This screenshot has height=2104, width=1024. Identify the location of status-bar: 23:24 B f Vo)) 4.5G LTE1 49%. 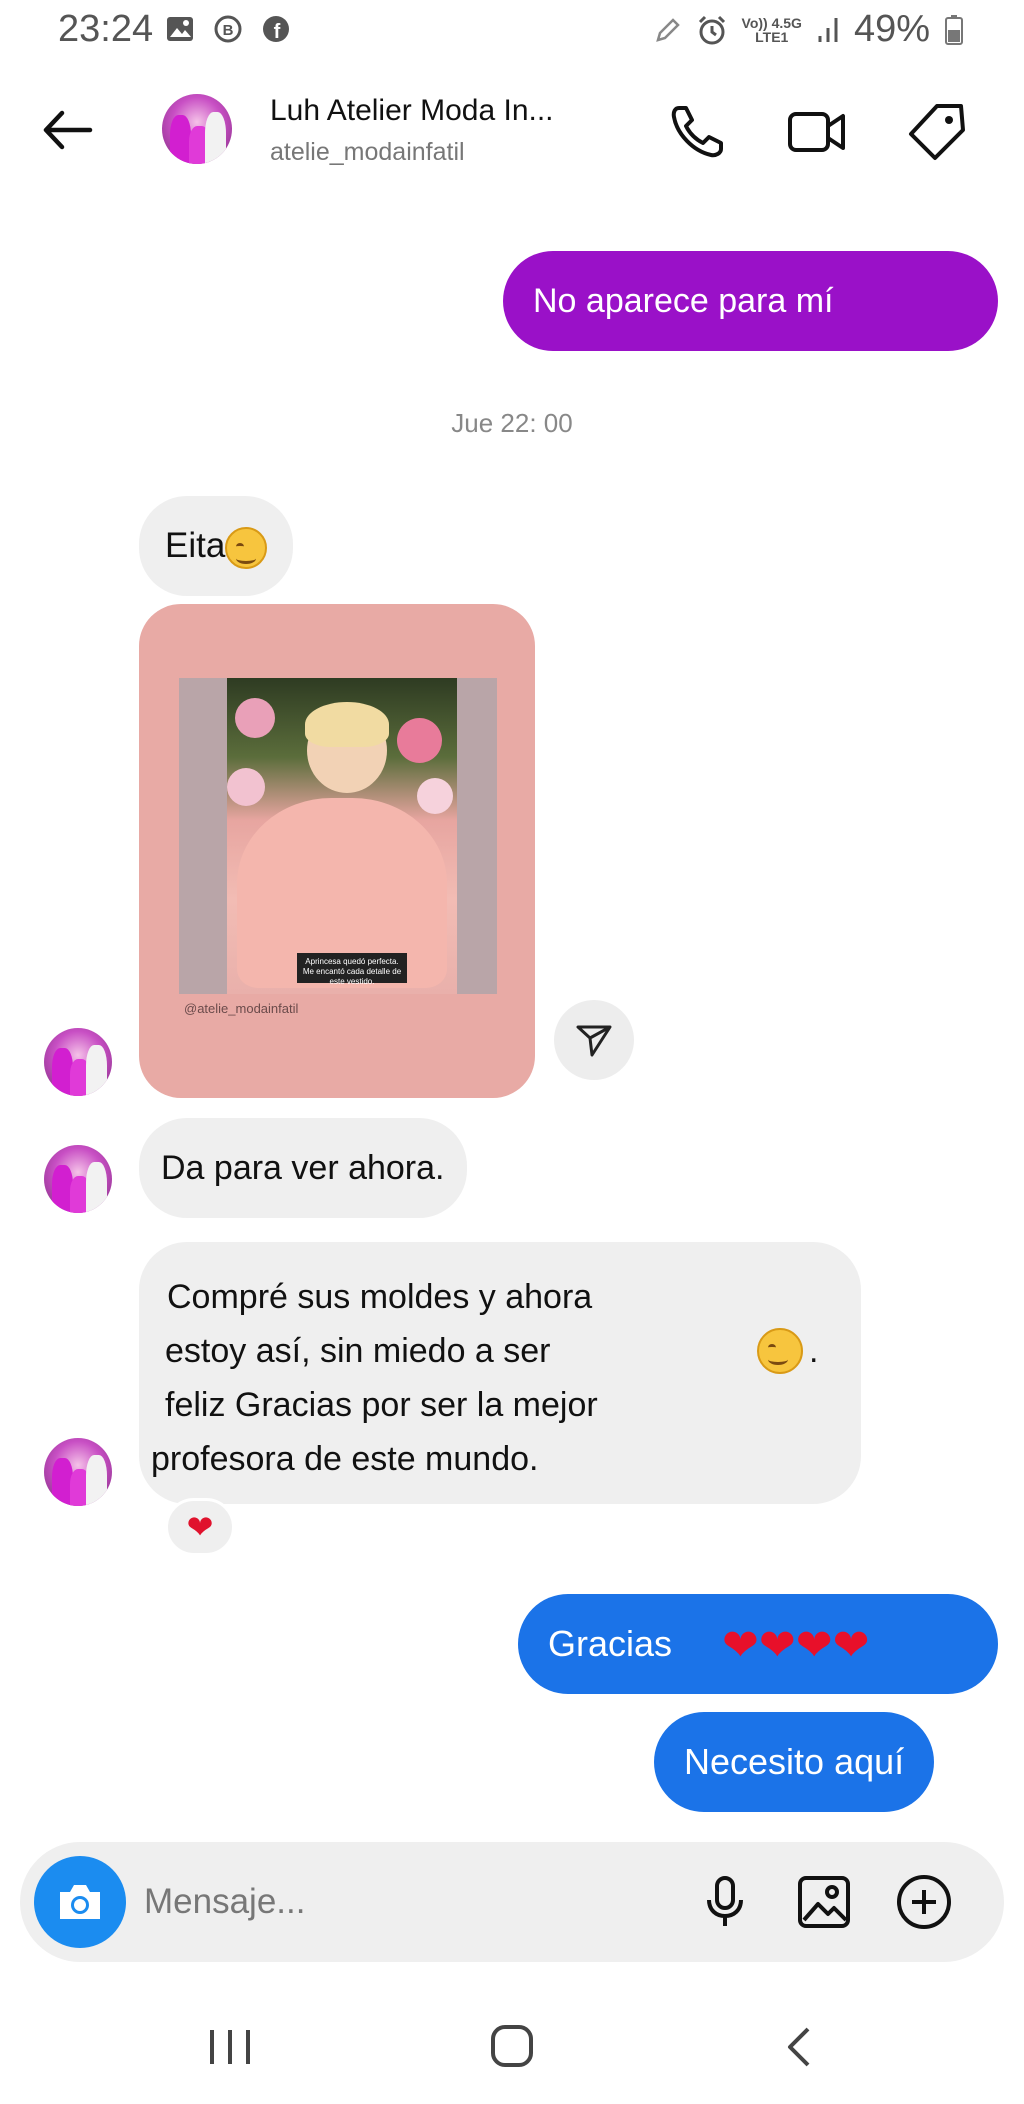
(512, 30).